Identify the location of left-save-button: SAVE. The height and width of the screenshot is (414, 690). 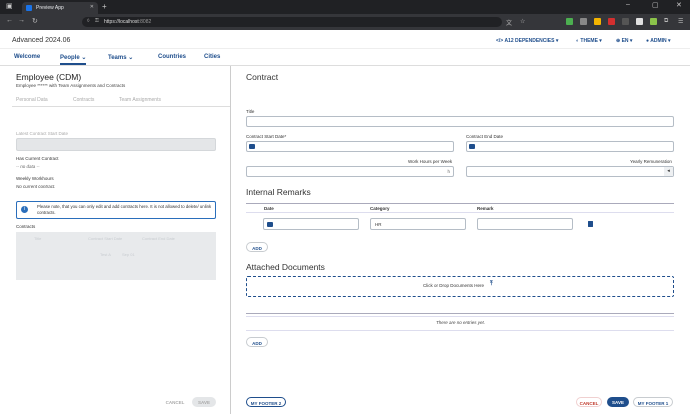
(204, 402).